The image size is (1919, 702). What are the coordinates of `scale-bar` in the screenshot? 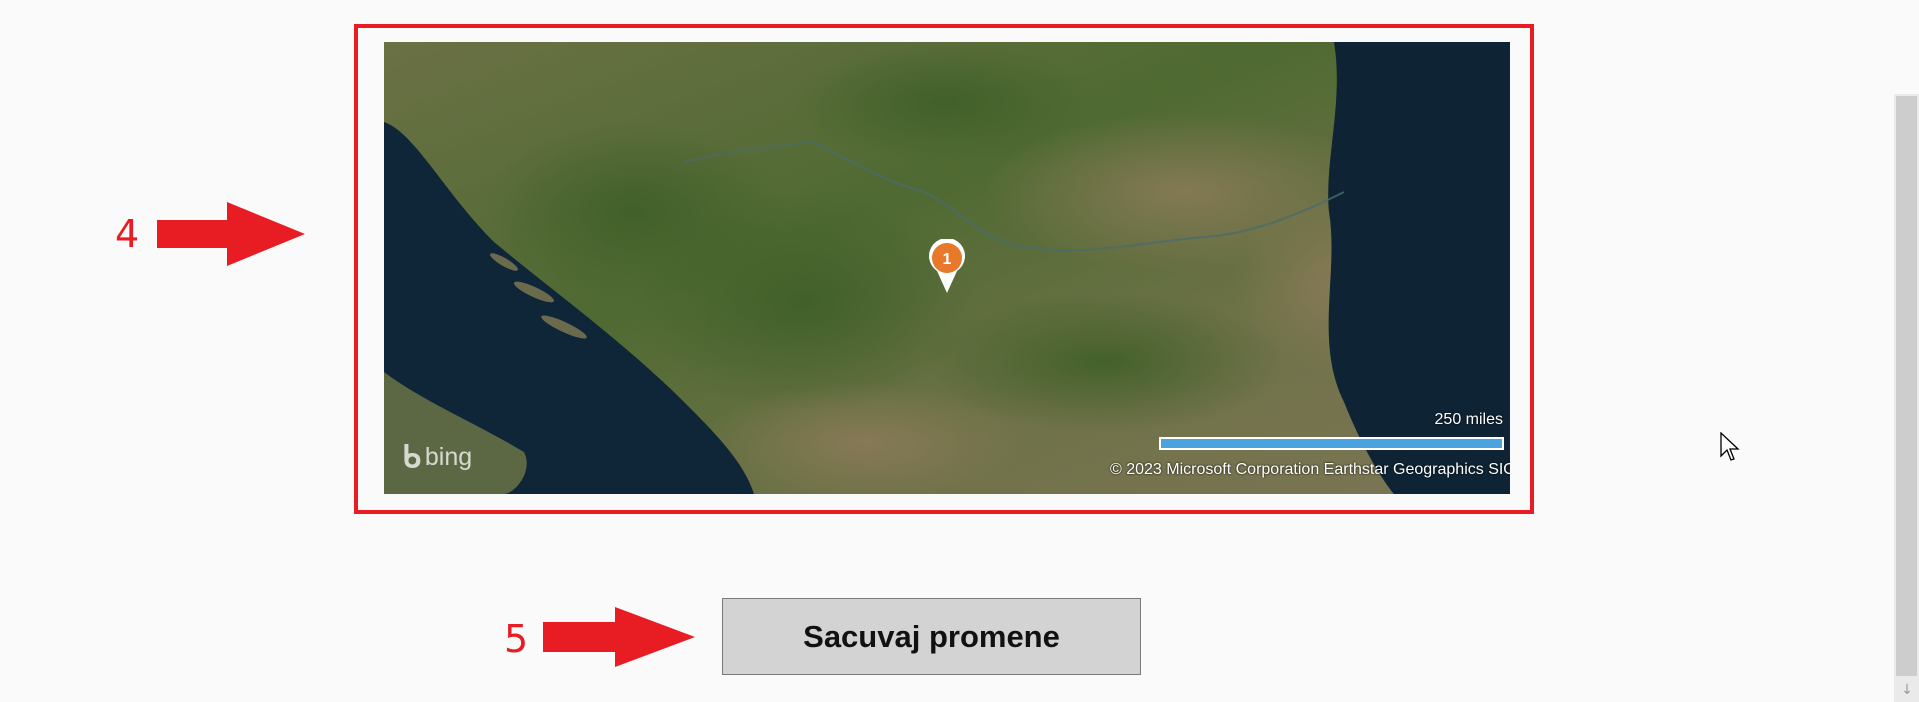 It's located at (1331, 443).